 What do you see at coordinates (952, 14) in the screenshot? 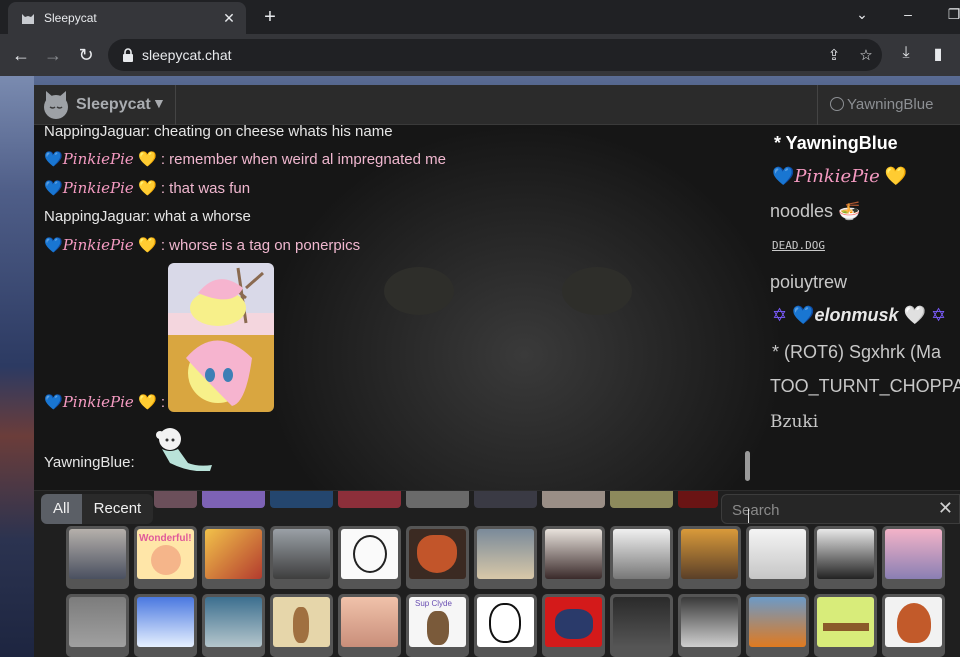
I see `restore-button: ❐` at bounding box center [952, 14].